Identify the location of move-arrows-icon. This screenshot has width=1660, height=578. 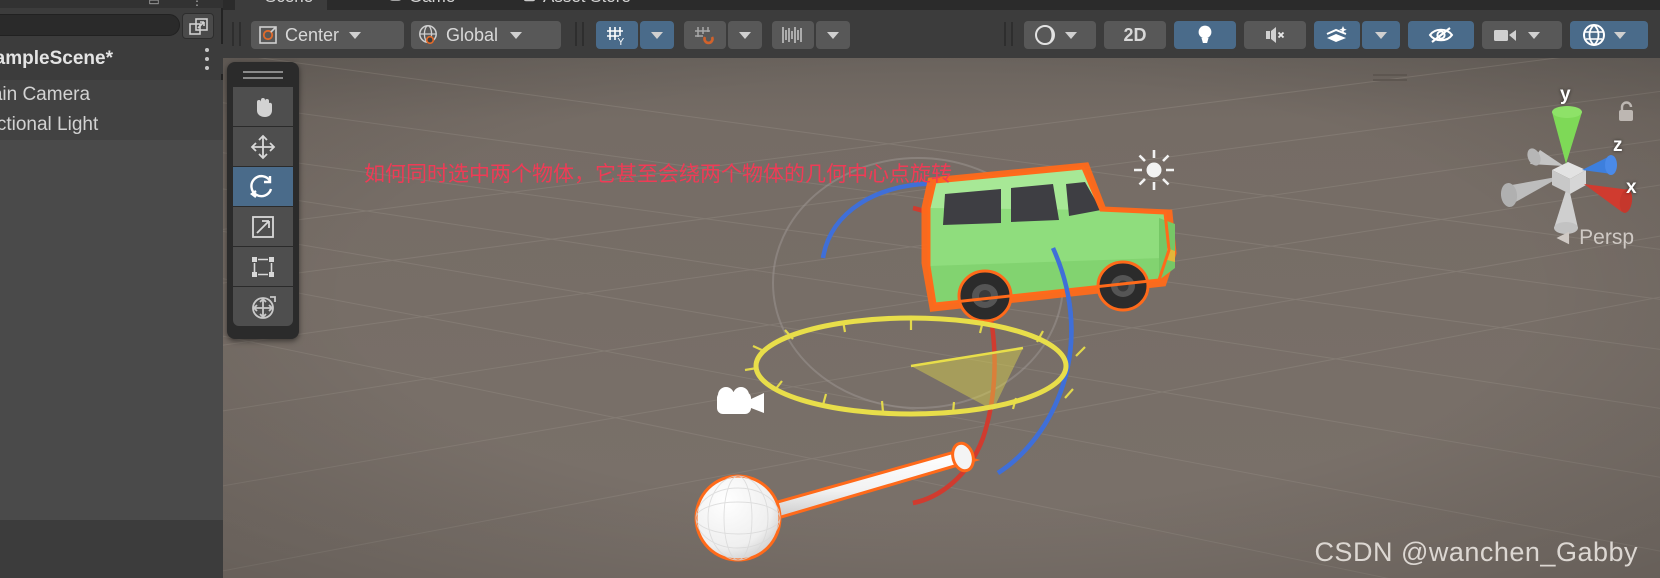
(263, 146).